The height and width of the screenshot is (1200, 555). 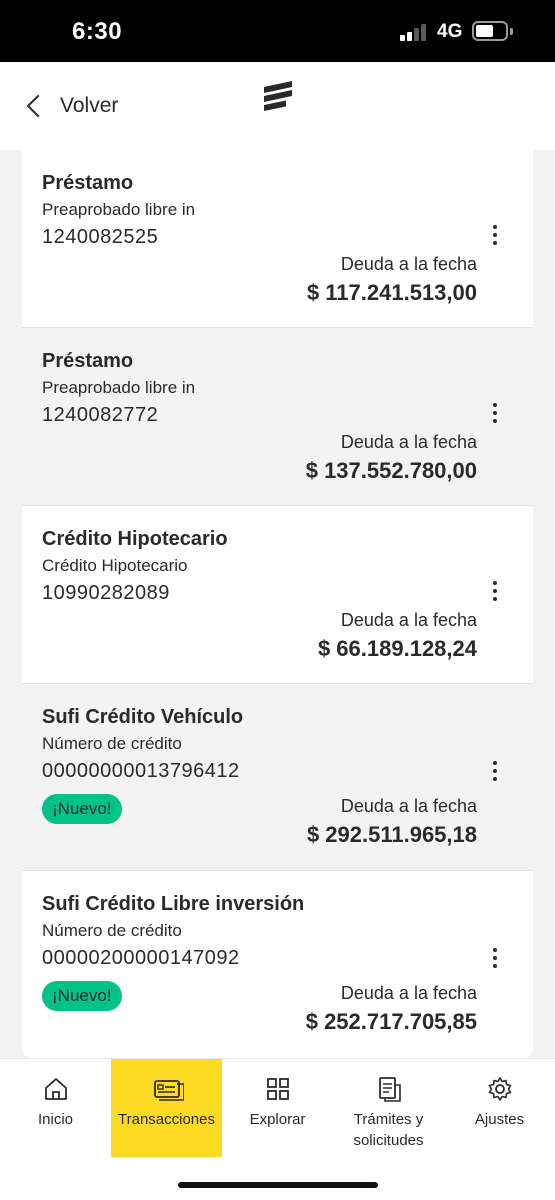 I want to click on transactions-card-icon, so click(x=168, y=1090).